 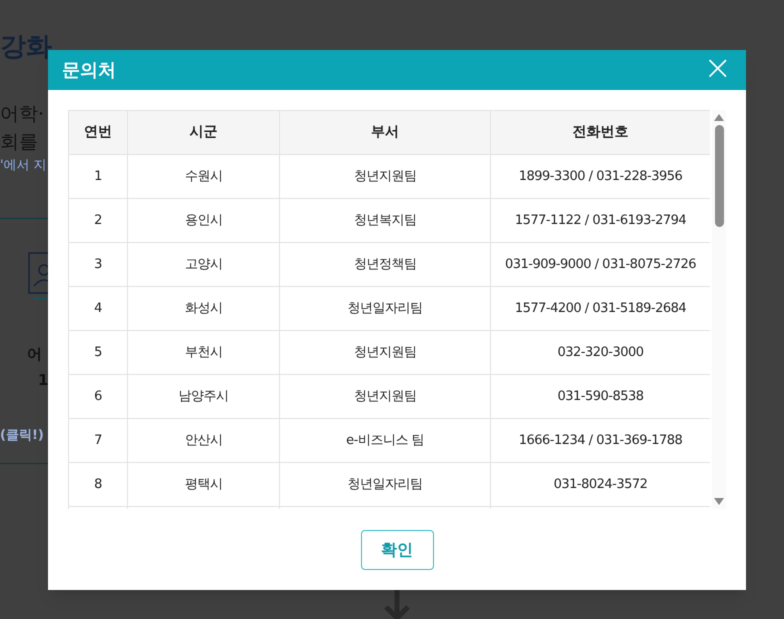 What do you see at coordinates (98, 220) in the screenshot?
I see `table-cell: 2` at bounding box center [98, 220].